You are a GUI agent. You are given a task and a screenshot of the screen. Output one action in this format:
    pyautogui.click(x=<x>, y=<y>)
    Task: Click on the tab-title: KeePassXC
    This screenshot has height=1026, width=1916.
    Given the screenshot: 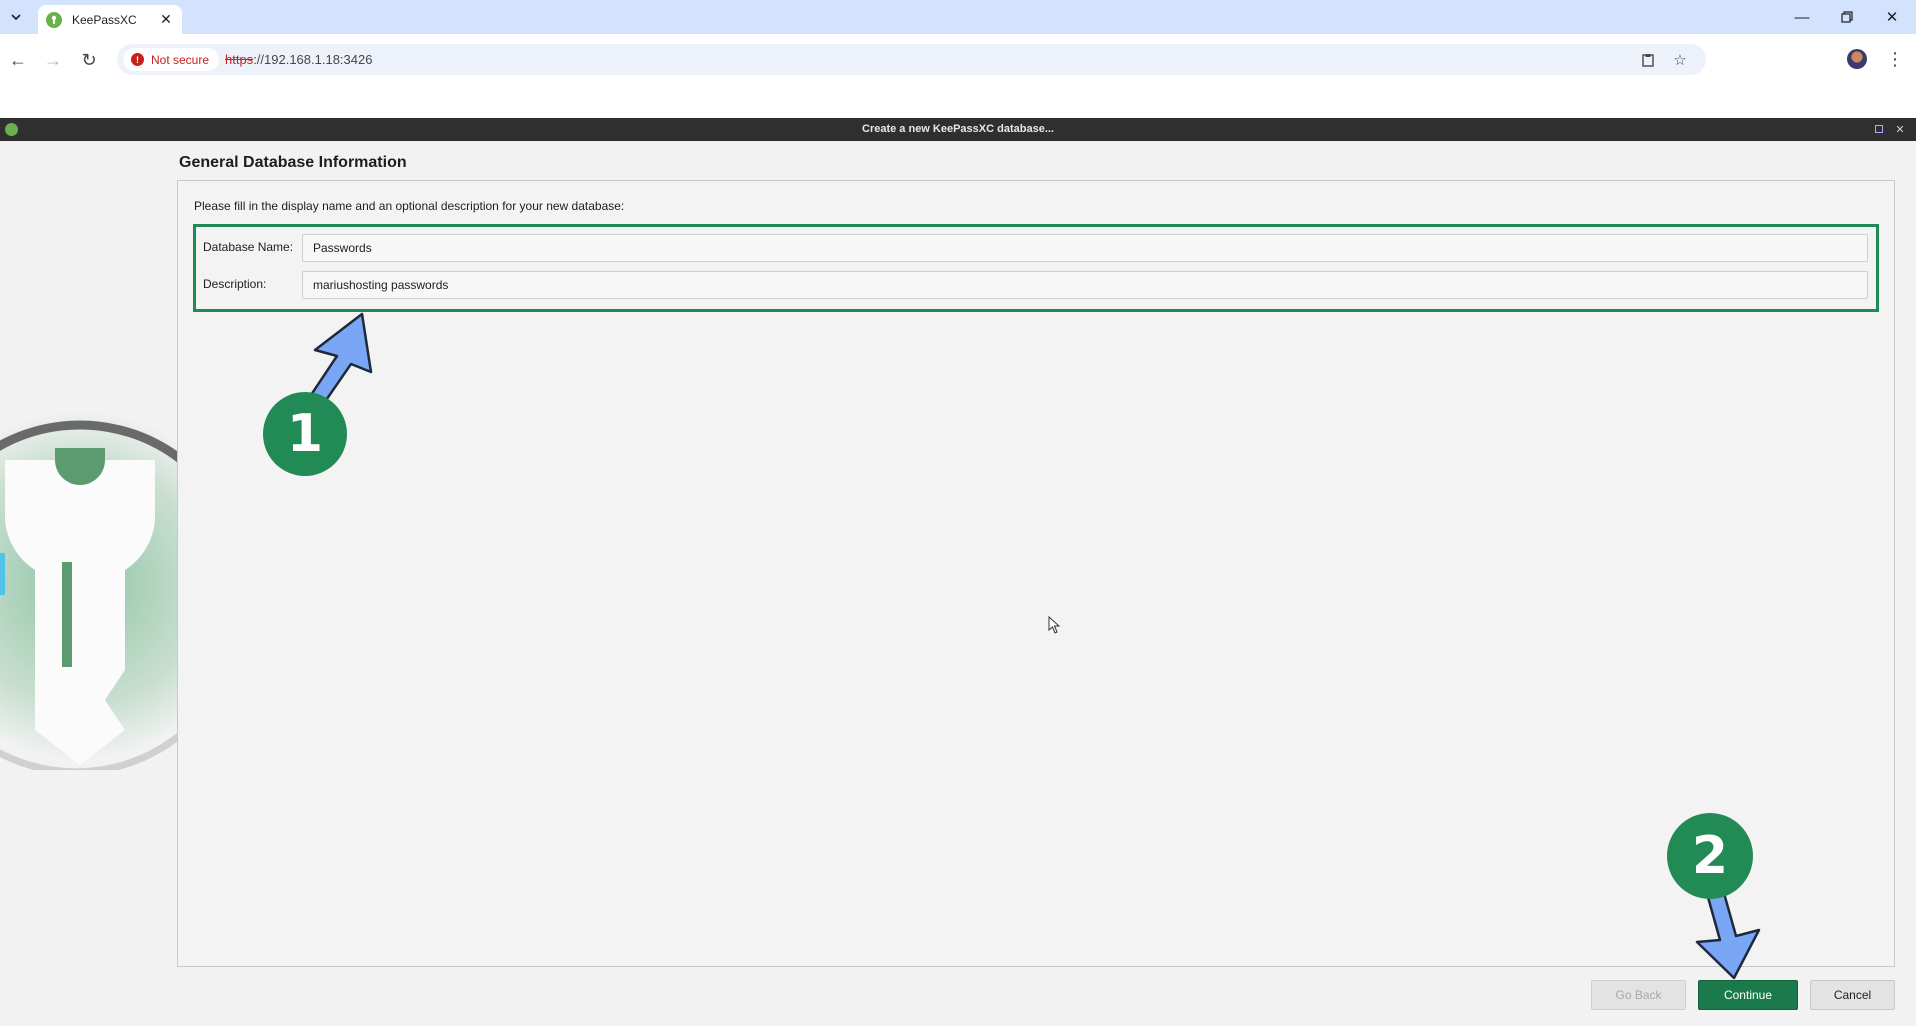 What is the action you would take?
    pyautogui.click(x=104, y=19)
    